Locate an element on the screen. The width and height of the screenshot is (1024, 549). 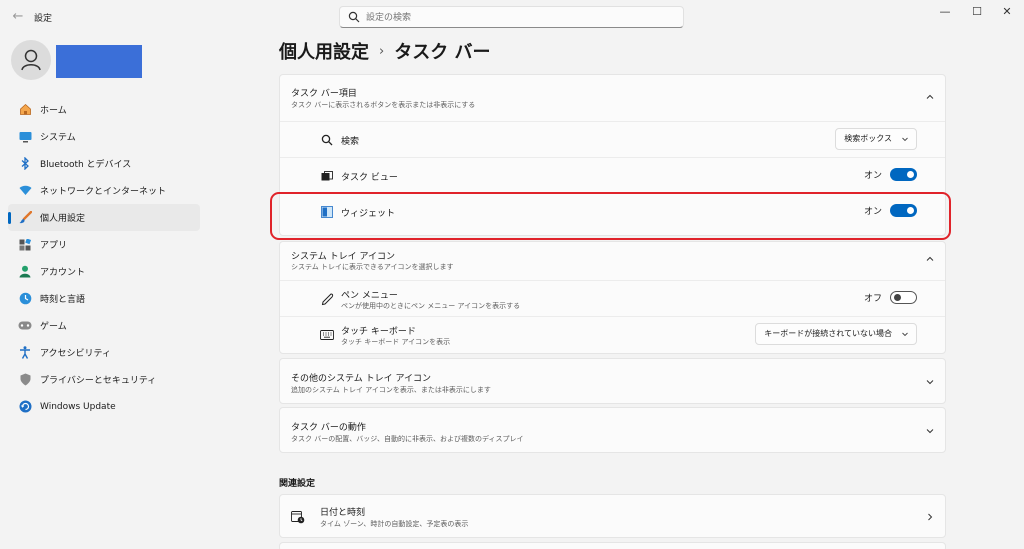
keyboard-icon is located at coordinates (327, 335).